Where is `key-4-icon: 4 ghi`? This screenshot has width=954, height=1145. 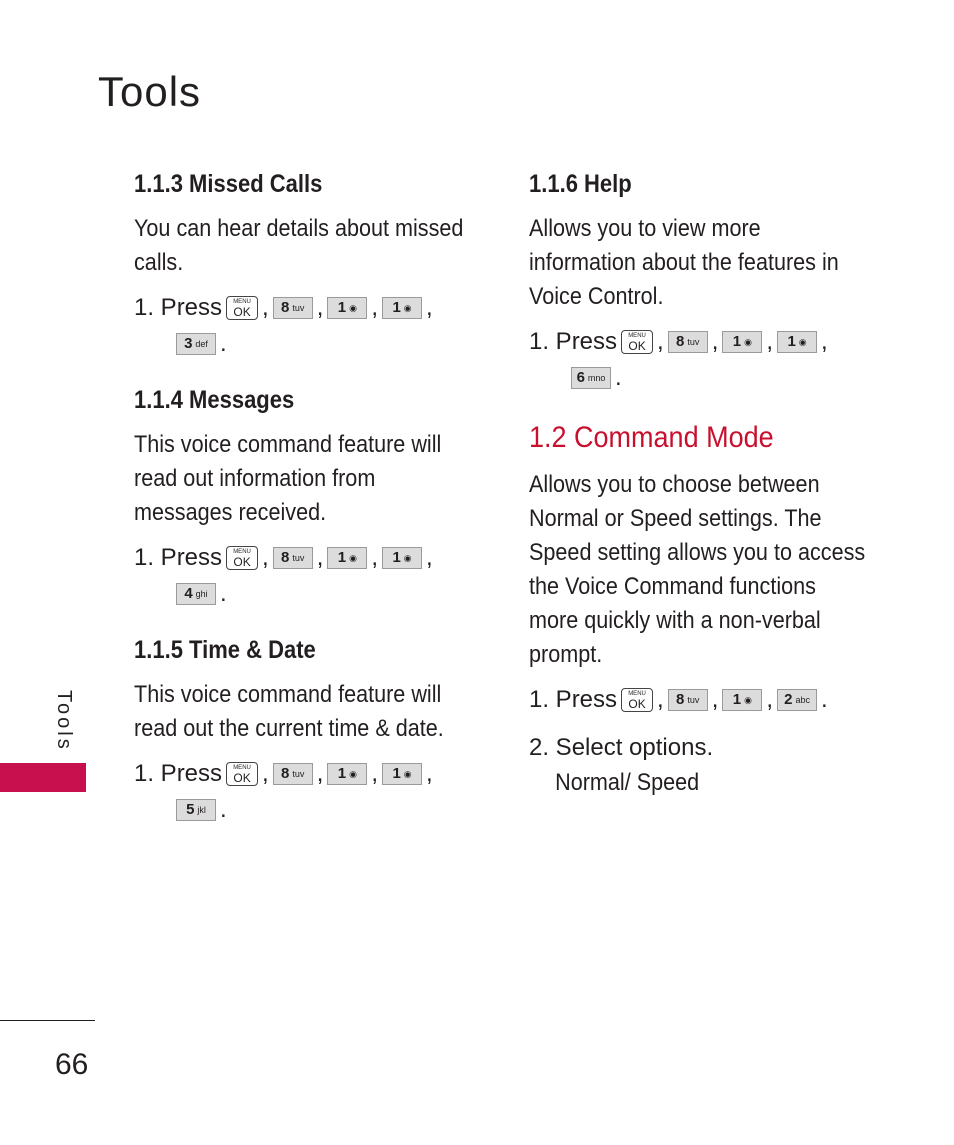
key-4-icon: 4 ghi is located at coordinates (196, 594).